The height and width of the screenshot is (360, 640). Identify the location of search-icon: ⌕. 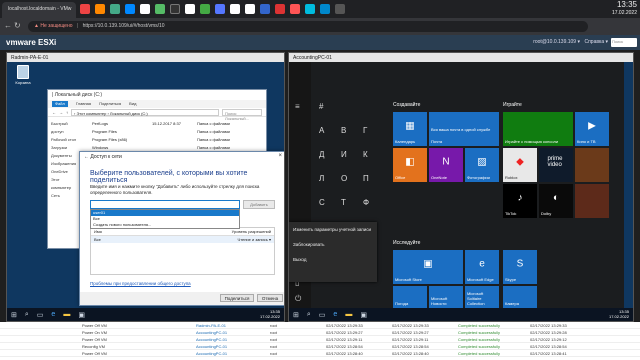
(309, 315).